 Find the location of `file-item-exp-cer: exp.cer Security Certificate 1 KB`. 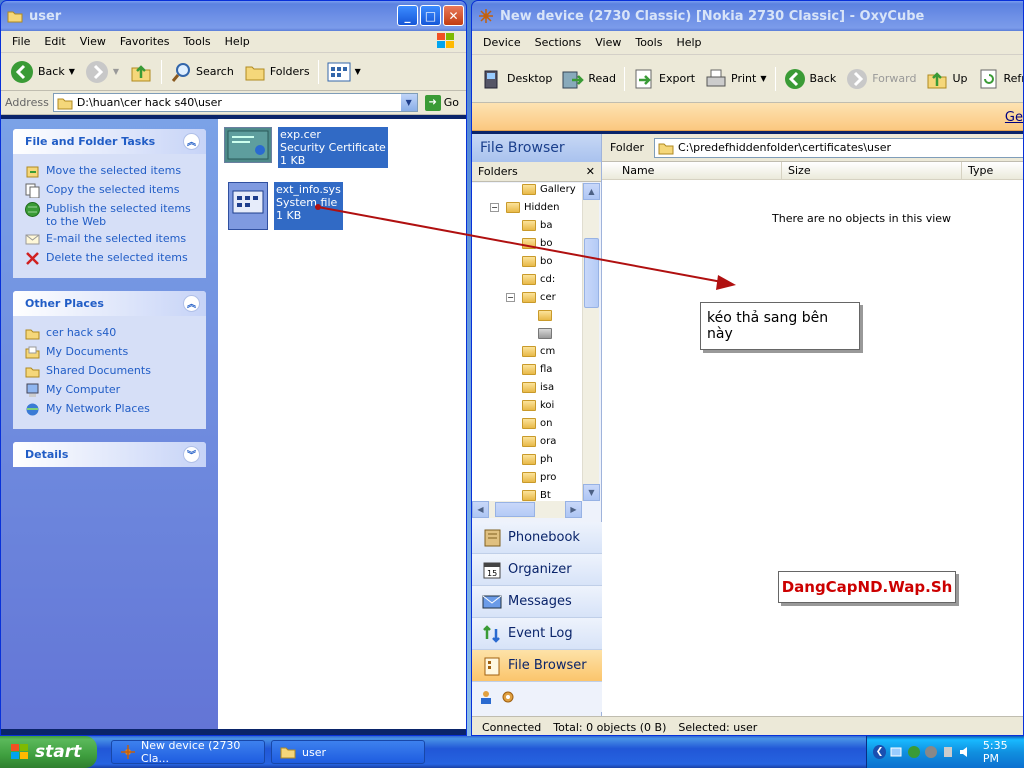

file-item-exp-cer: exp.cer Security Certificate 1 KB is located at coordinates (306, 147).